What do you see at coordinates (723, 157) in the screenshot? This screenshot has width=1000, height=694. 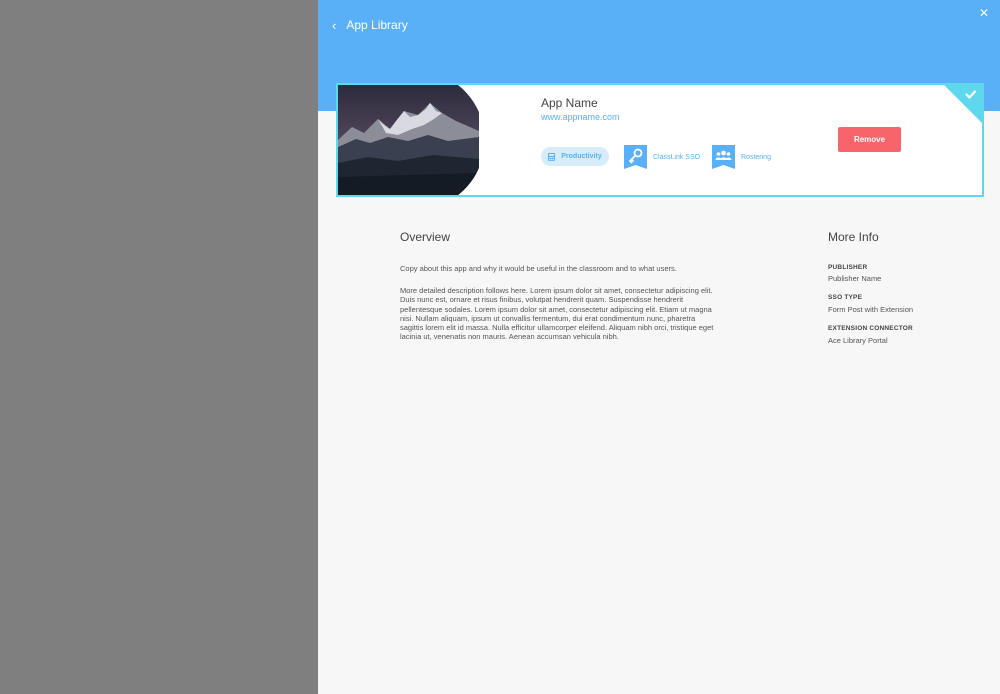 I see `users-icon` at bounding box center [723, 157].